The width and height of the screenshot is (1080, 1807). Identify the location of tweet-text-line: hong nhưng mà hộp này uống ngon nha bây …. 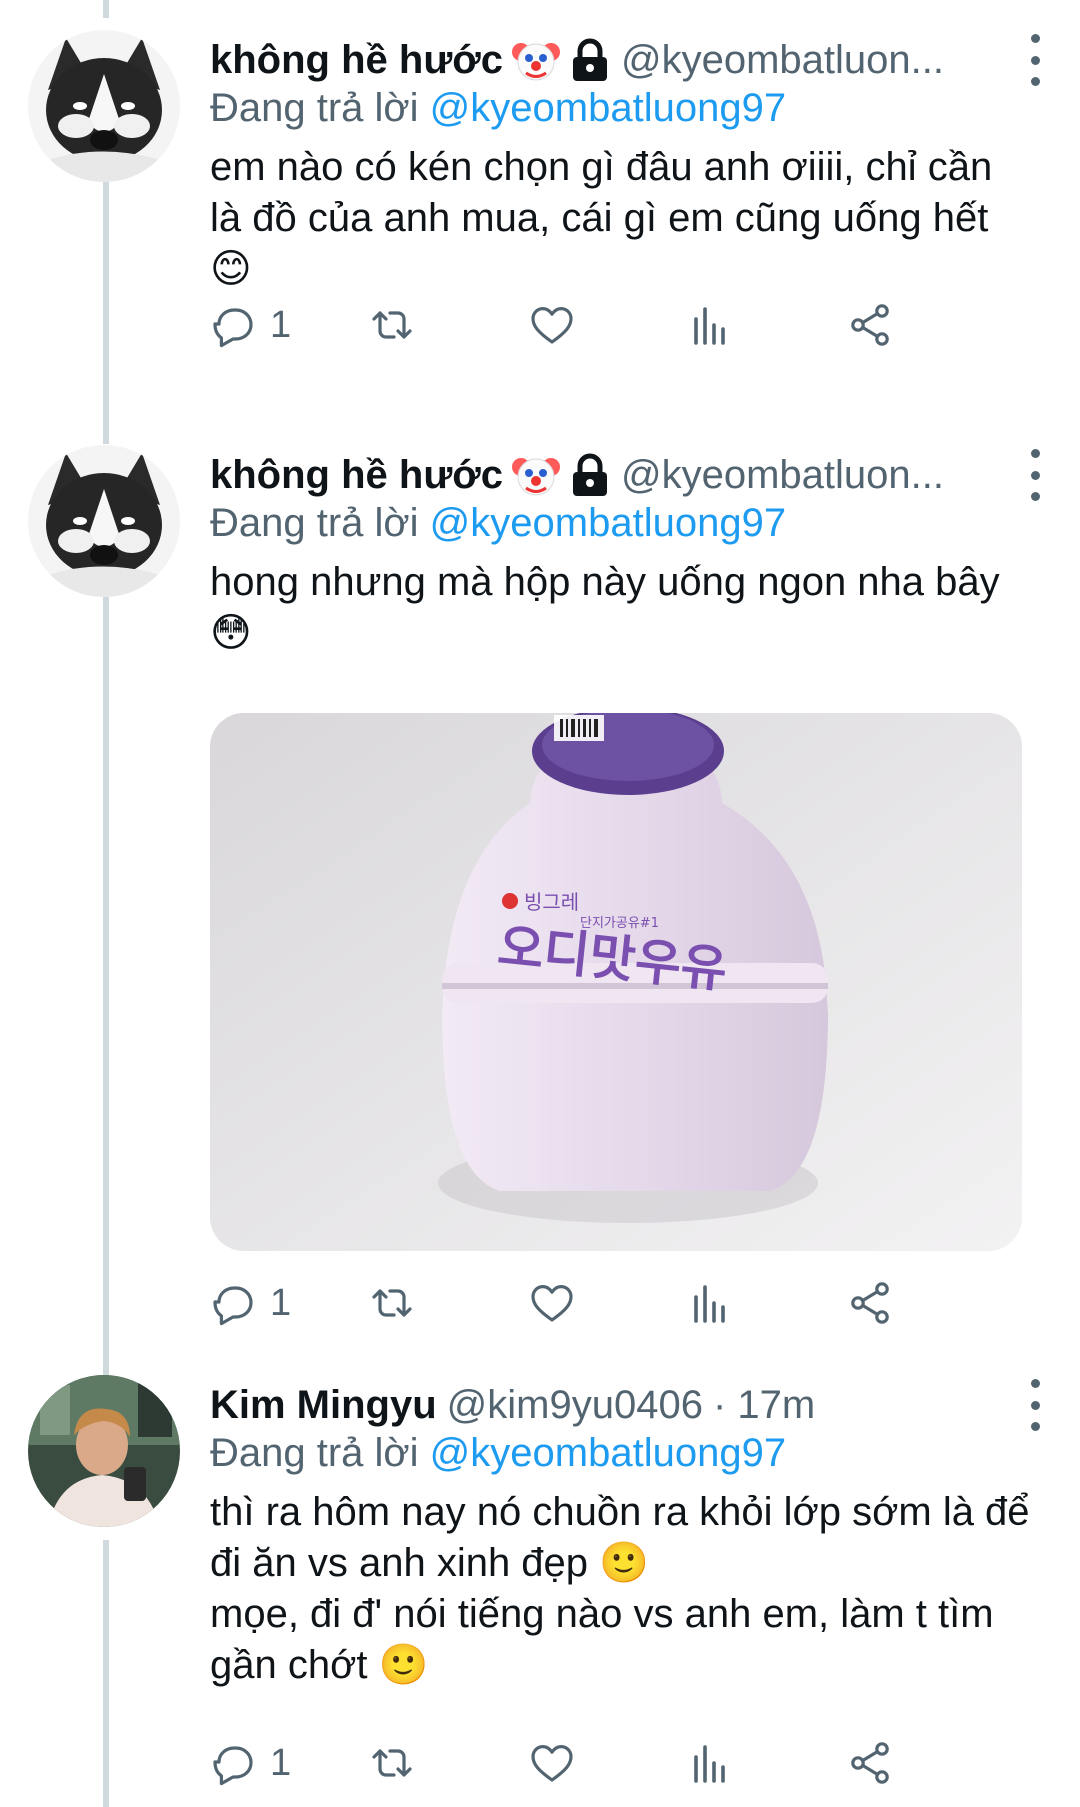
(605, 607).